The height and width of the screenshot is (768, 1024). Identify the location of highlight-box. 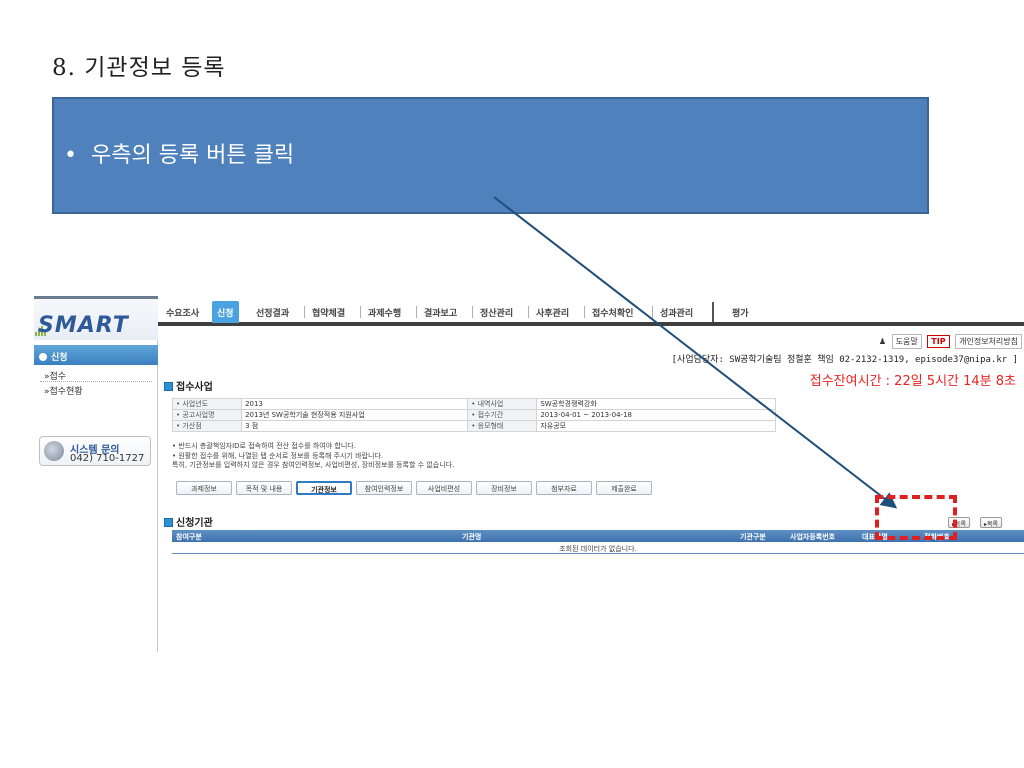
(916, 517).